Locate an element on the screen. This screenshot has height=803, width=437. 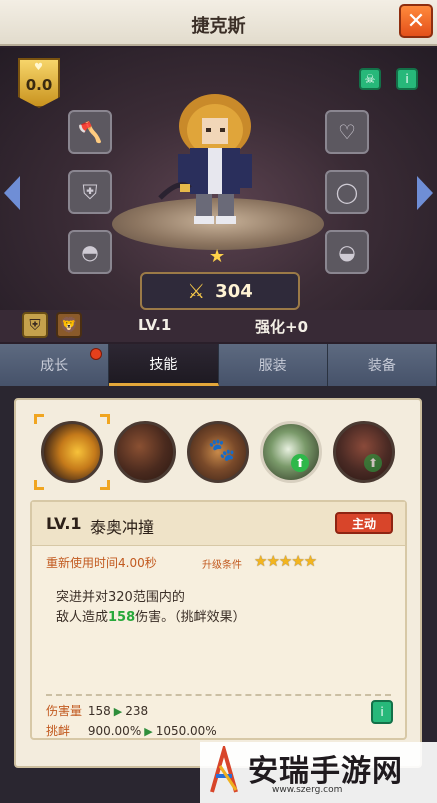
close-button: ✕ is located at coordinates (416, 21).